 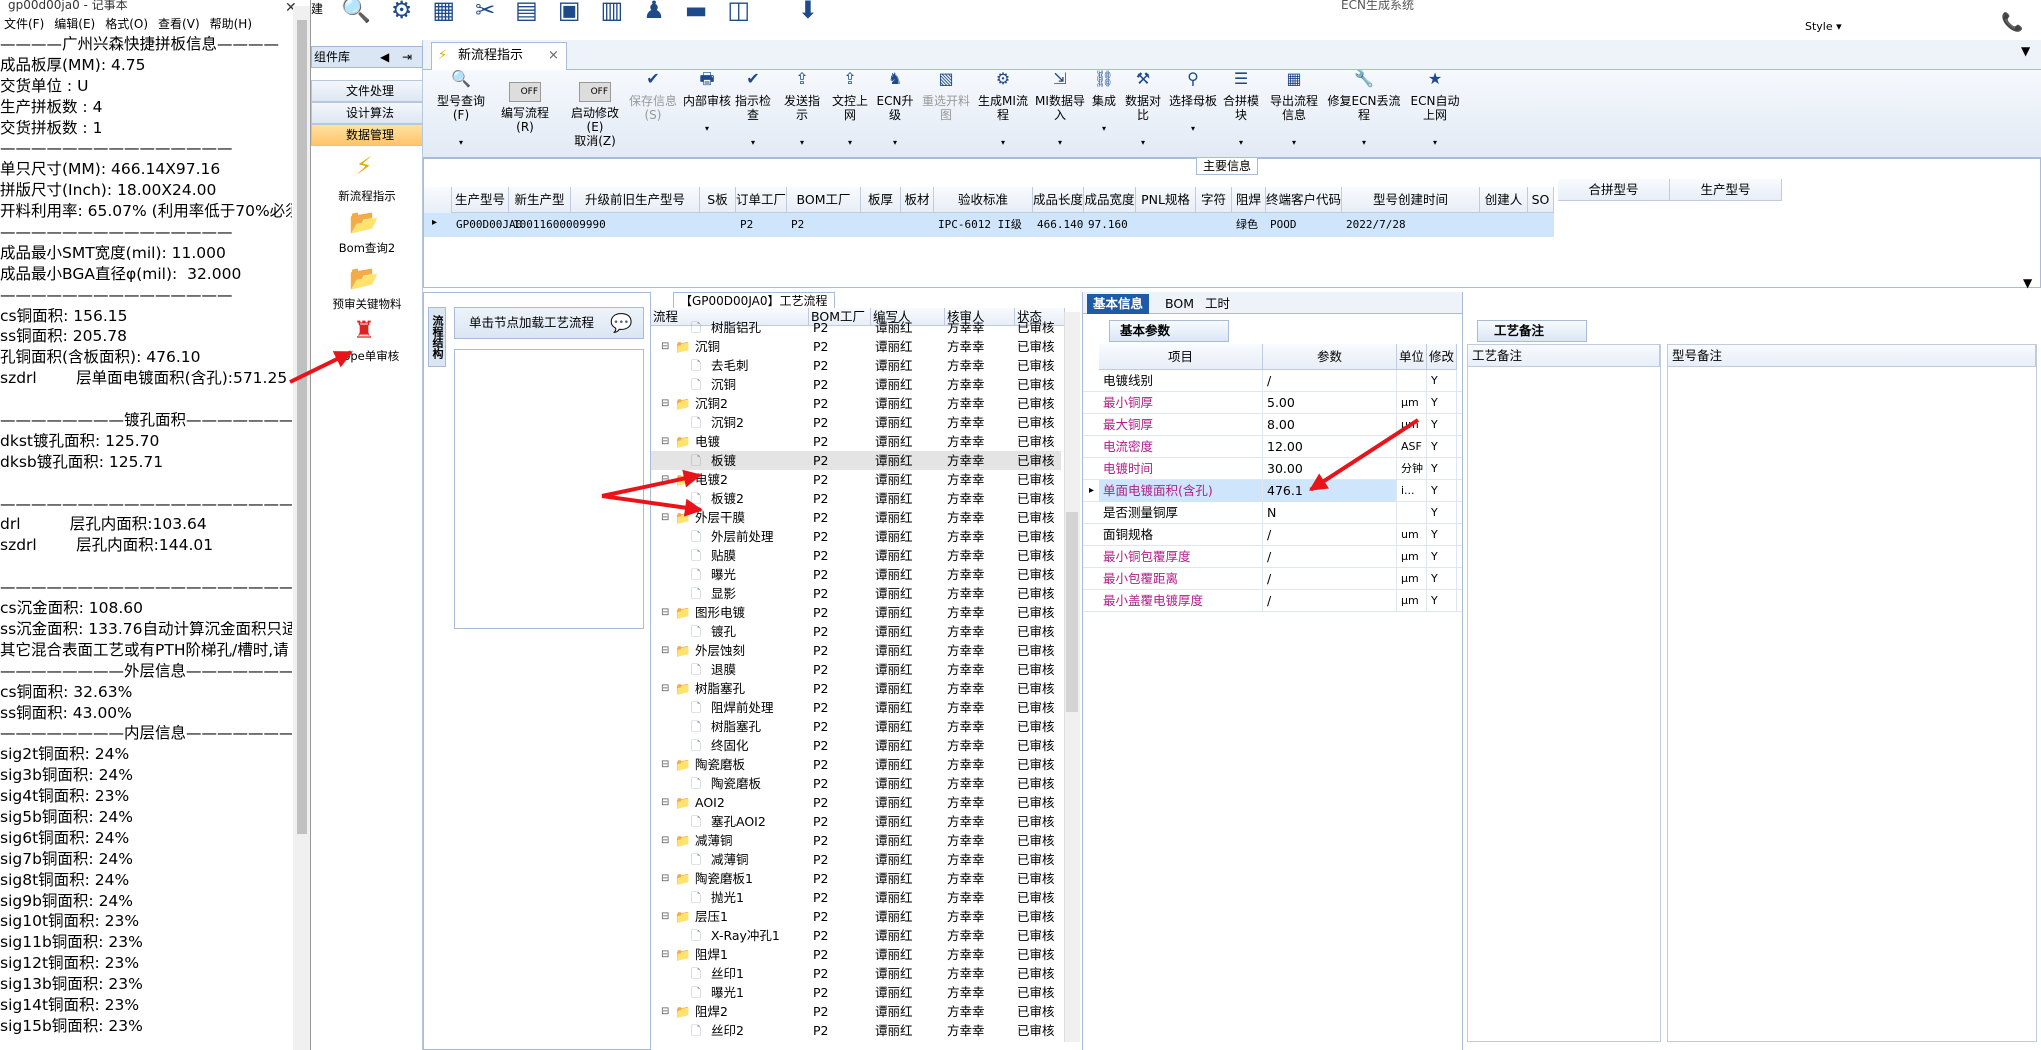 What do you see at coordinates (1217, 304) in the screenshot?
I see `param-tab: 工时` at bounding box center [1217, 304].